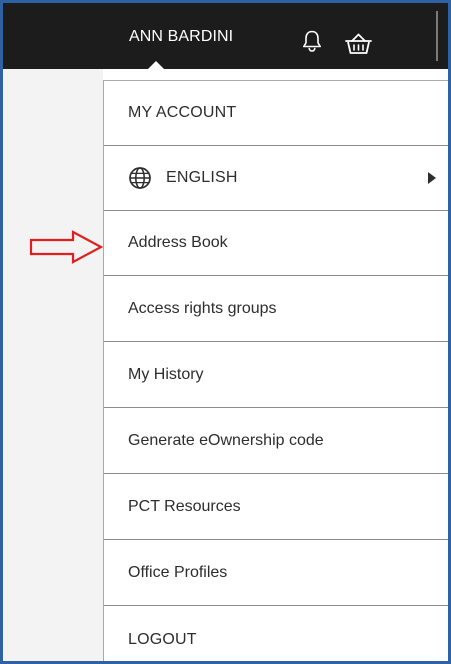  What do you see at coordinates (226, 440) in the screenshot?
I see `menu-item-label: Generate eOwnership code` at bounding box center [226, 440].